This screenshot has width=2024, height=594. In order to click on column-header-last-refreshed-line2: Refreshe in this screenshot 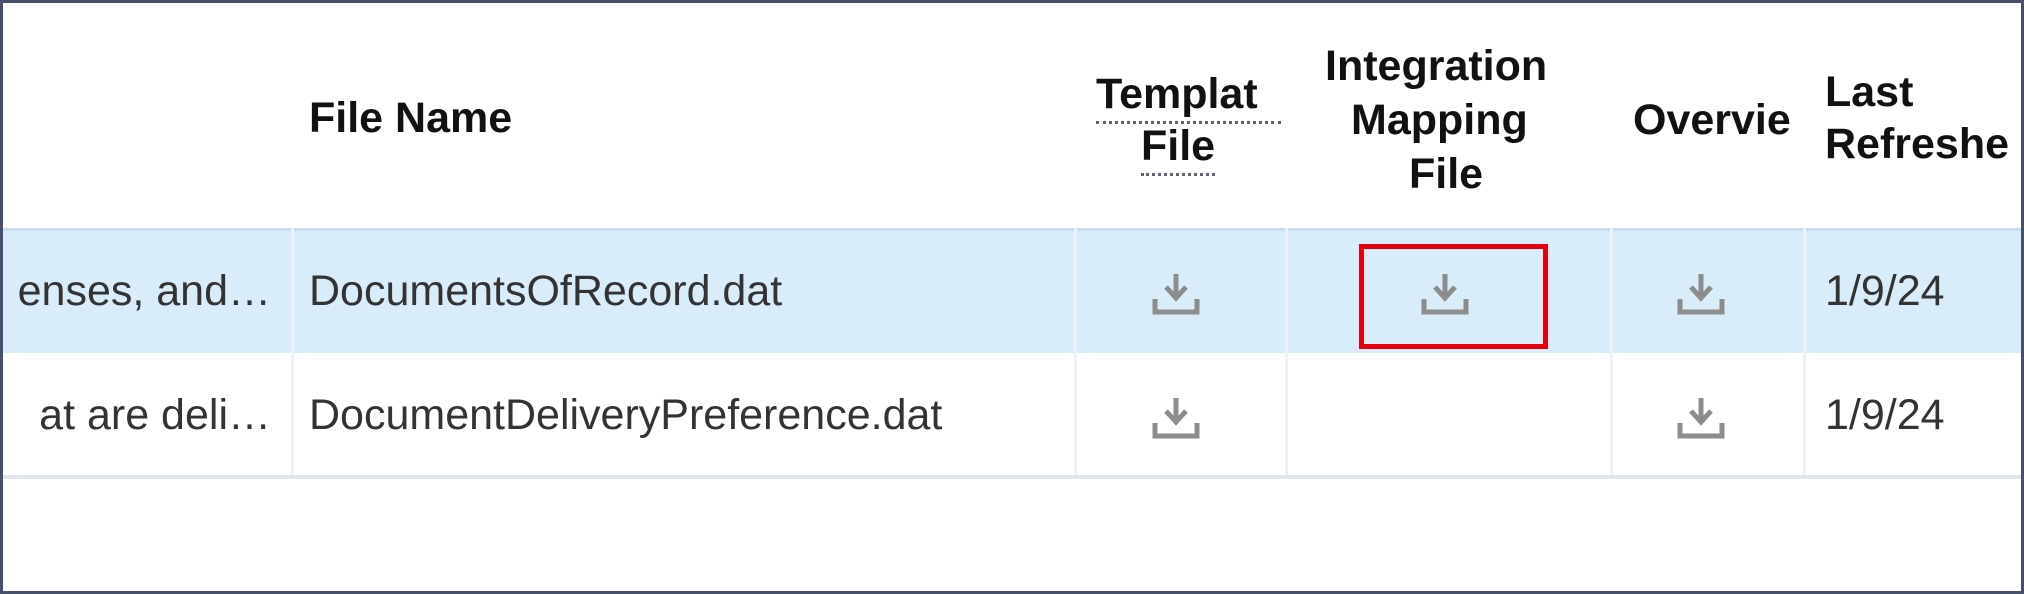, I will do `click(1917, 144)`.